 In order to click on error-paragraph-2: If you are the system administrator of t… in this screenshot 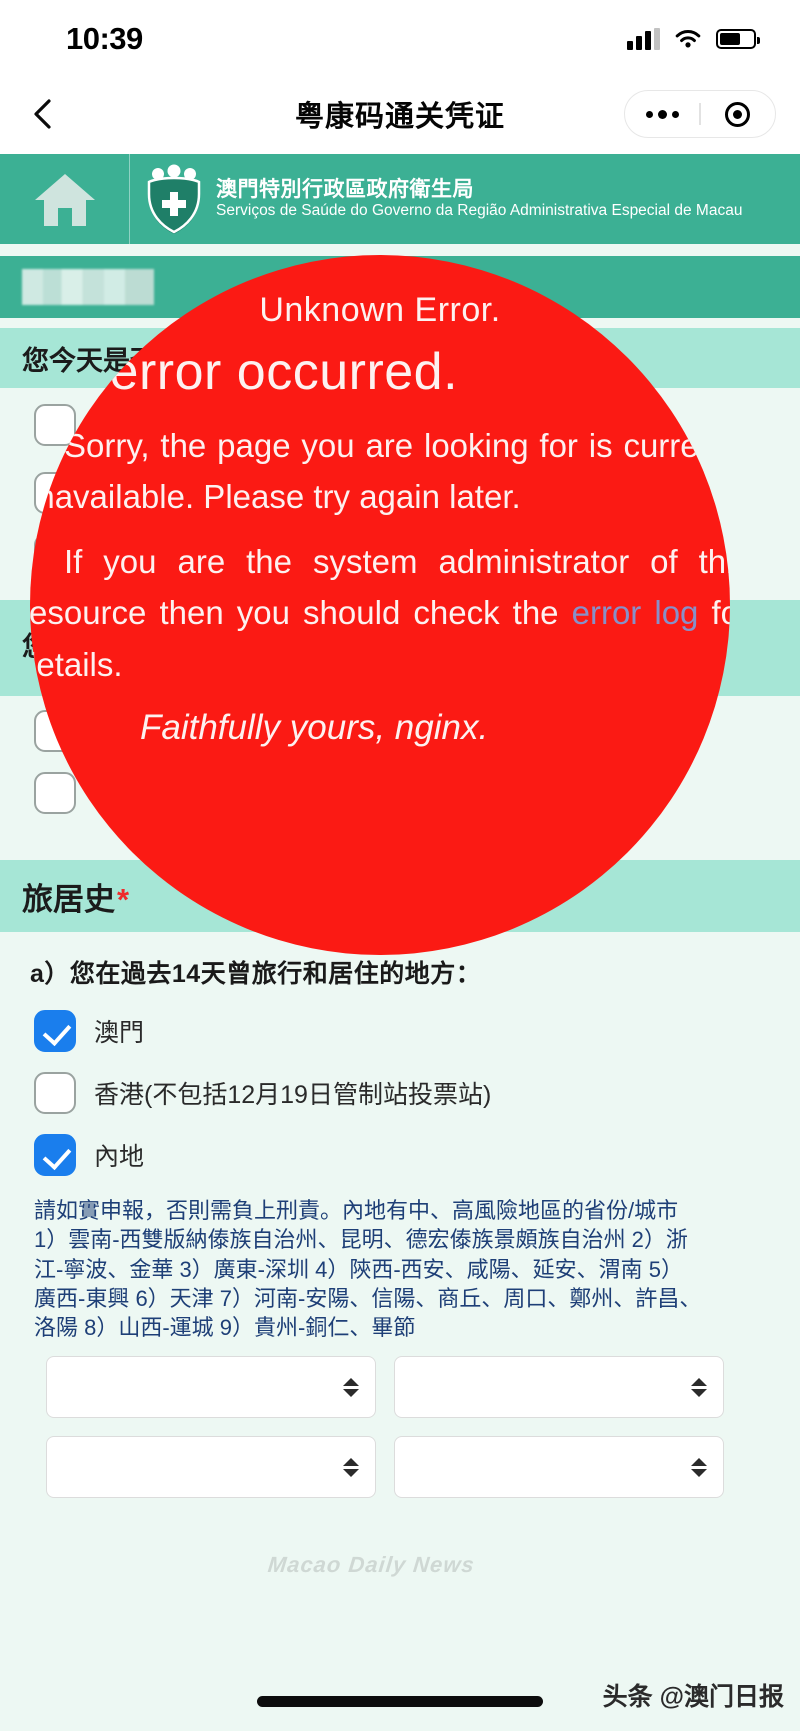, I will do `click(380, 605)`.